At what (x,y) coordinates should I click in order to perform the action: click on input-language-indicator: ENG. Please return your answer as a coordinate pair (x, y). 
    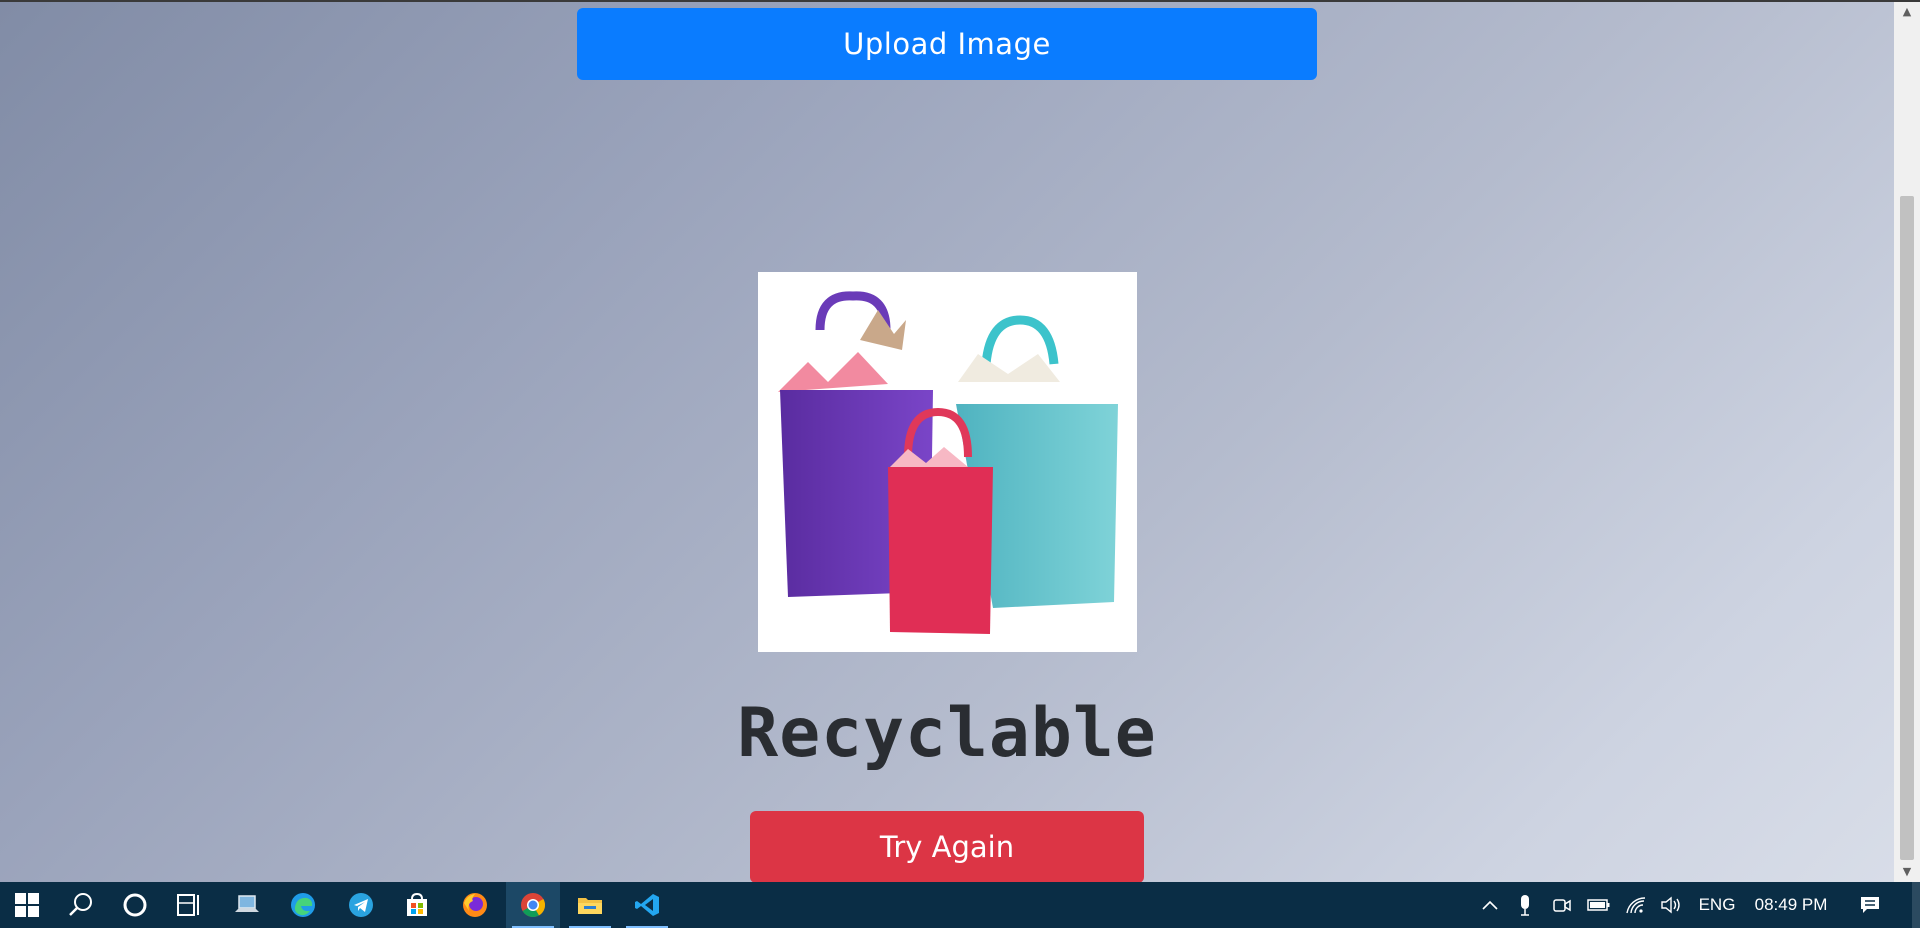
    Looking at the image, I should click on (1717, 905).